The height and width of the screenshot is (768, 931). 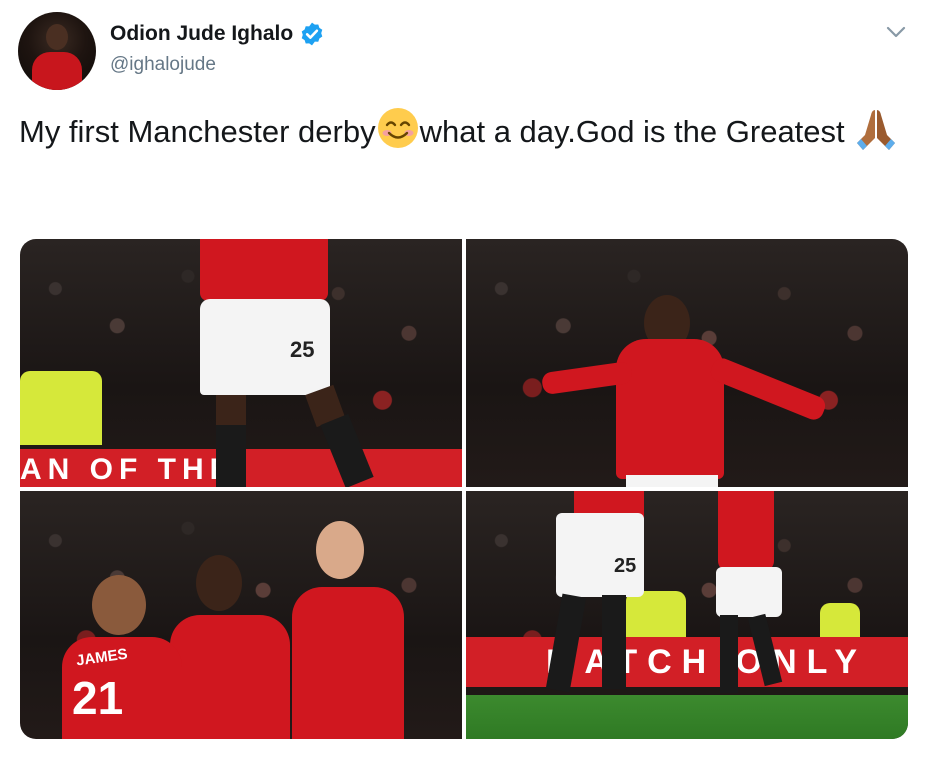 I want to click on player-head-left, so click(x=119, y=605).